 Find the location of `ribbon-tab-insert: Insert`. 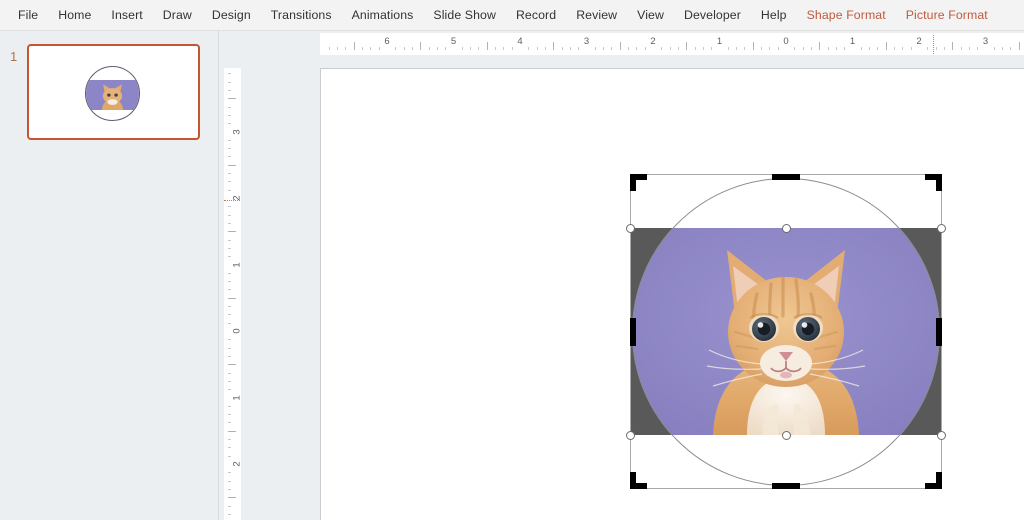

ribbon-tab-insert: Insert is located at coordinates (126, 15).